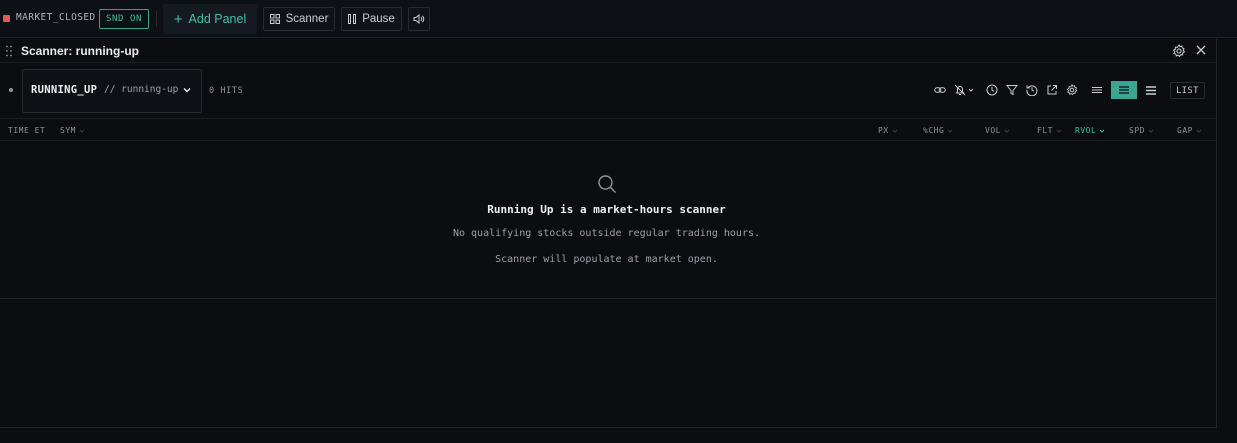 The image size is (1237, 443). I want to click on view-density-group, so click(1124, 90).